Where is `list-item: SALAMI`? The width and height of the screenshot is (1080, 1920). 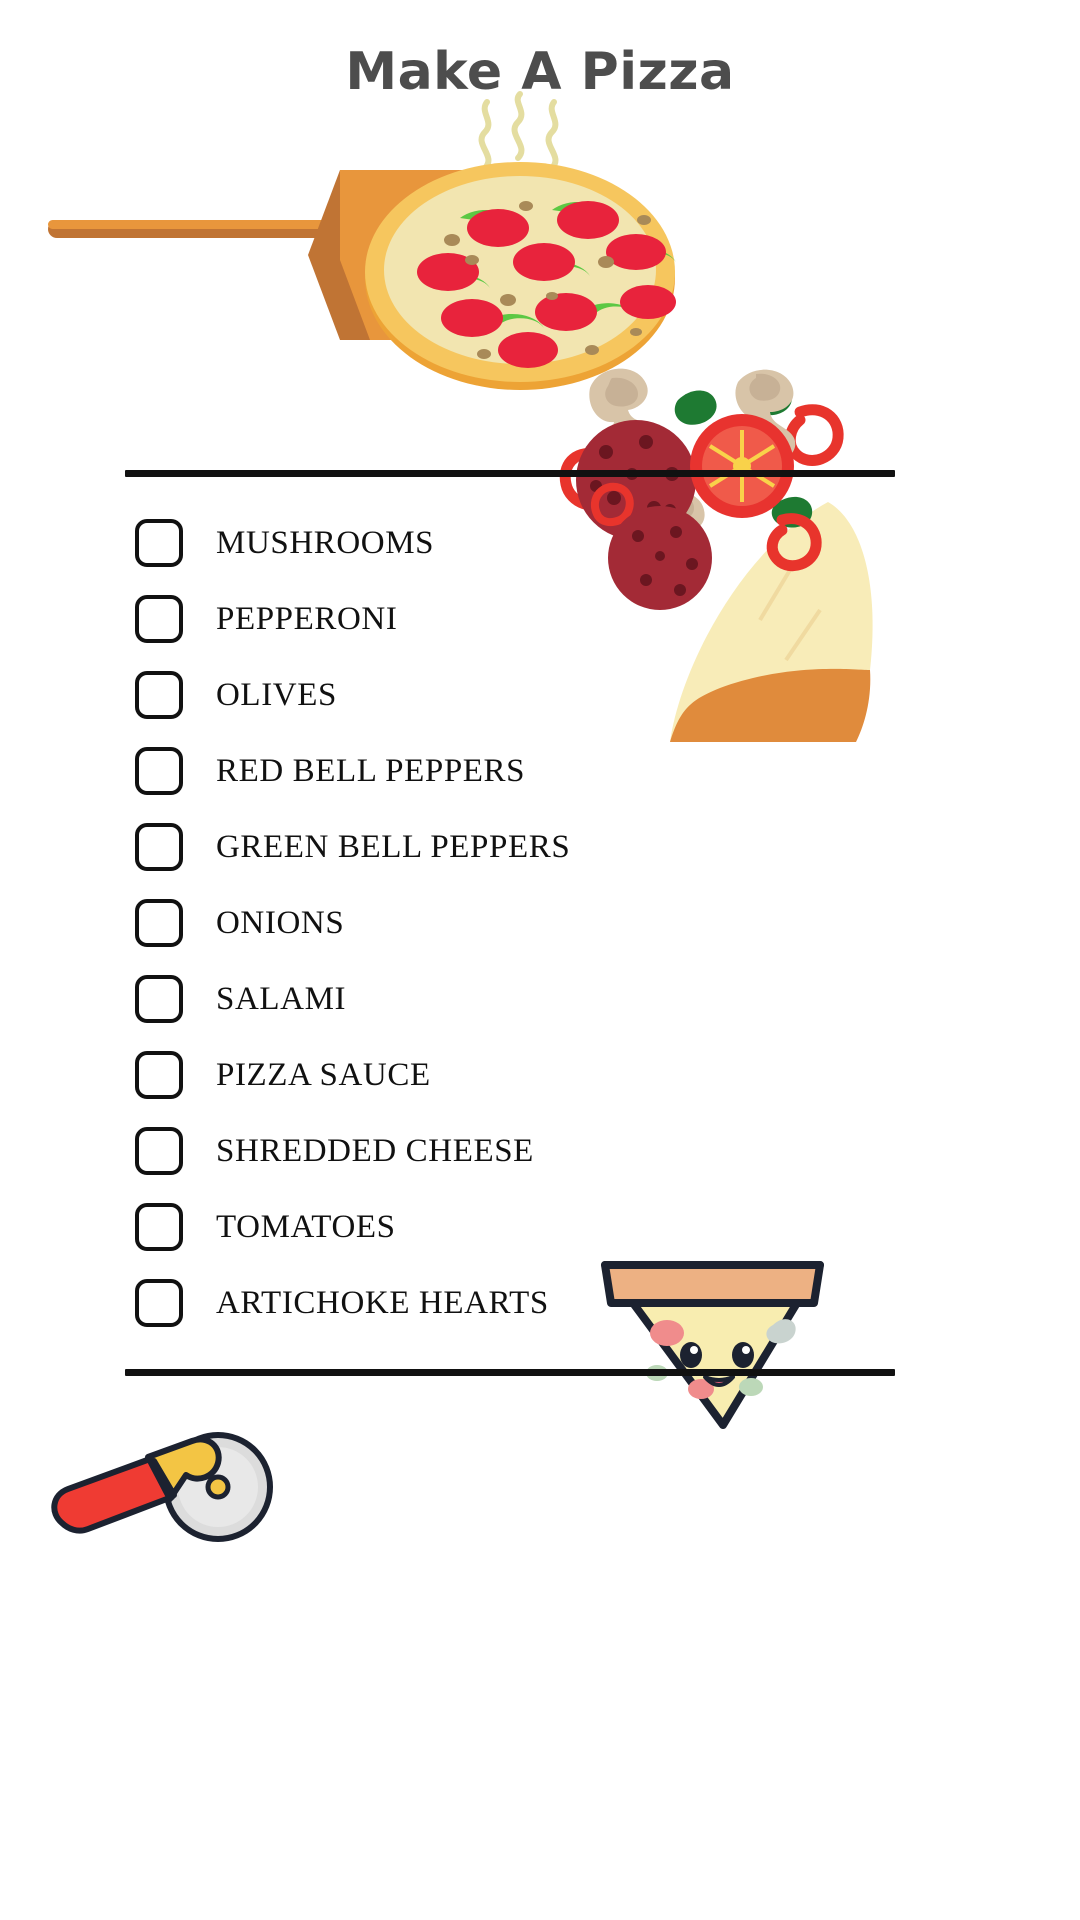 list-item: SALAMI is located at coordinates (495, 999).